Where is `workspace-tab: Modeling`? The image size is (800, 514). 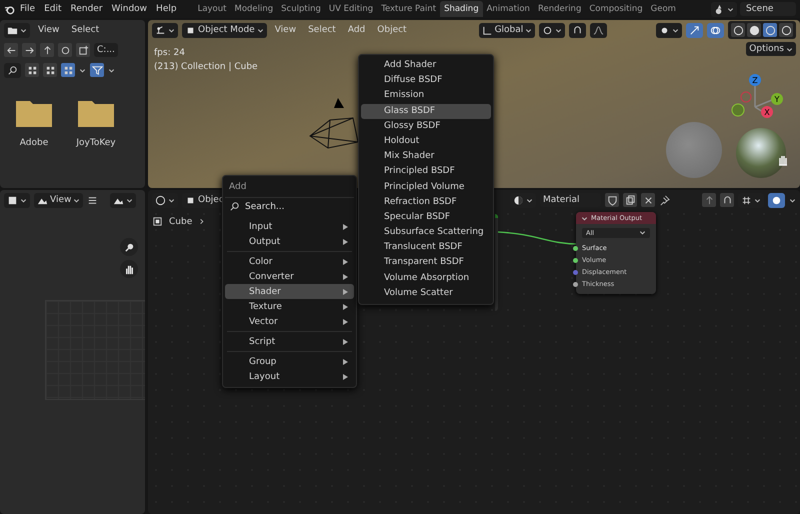 workspace-tab: Modeling is located at coordinates (254, 9).